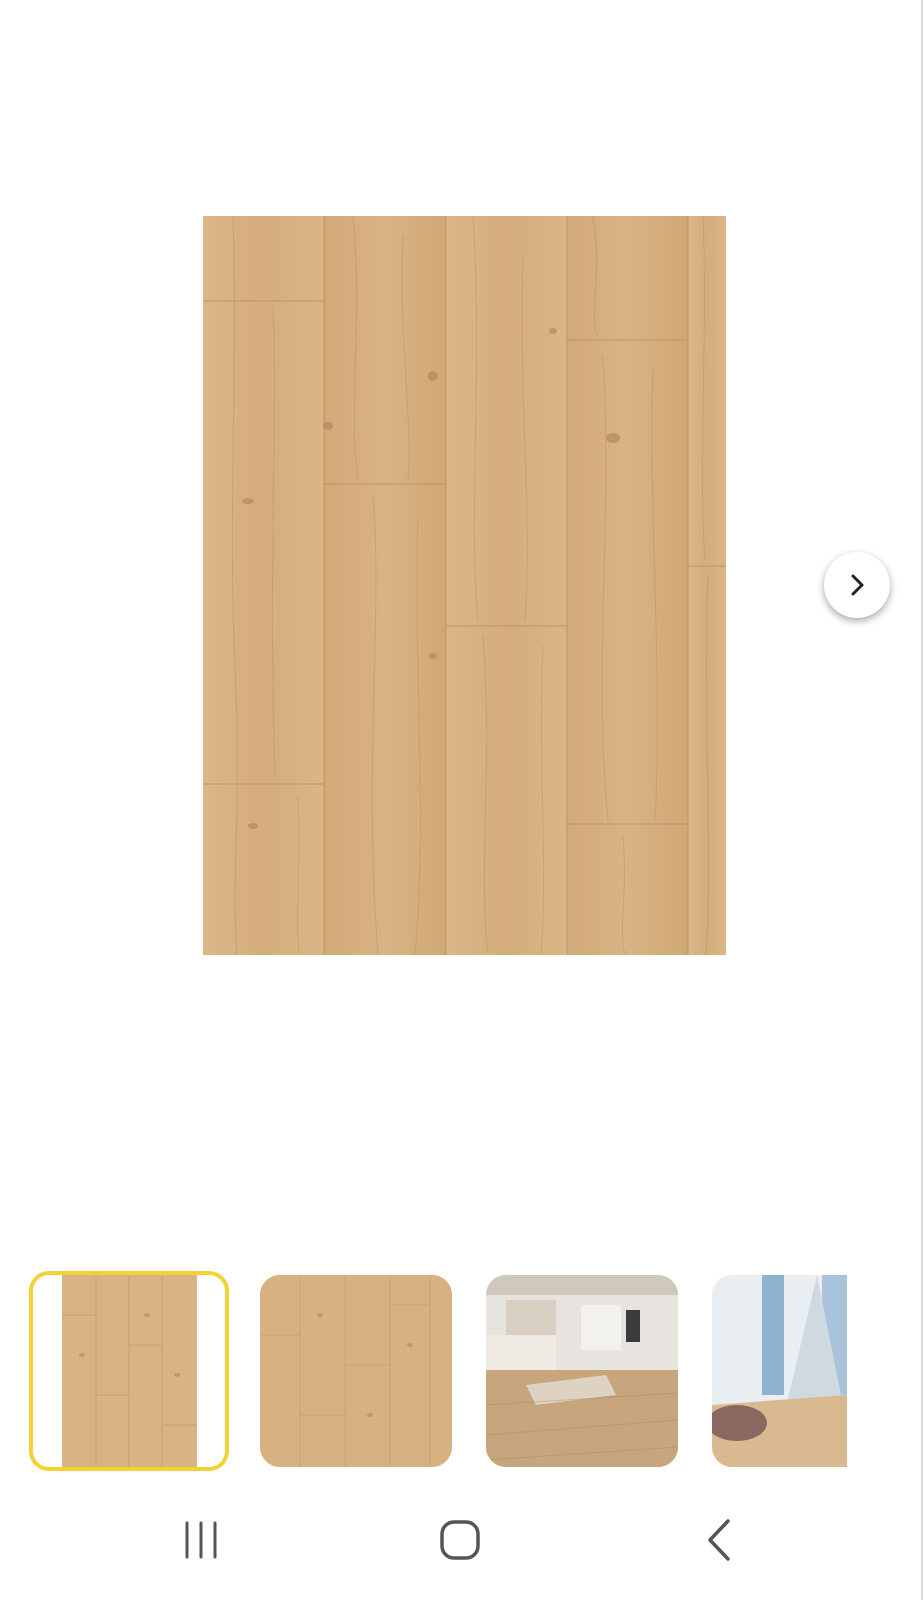 This screenshot has width=923, height=1600. I want to click on recents-icon, so click(201, 1540).